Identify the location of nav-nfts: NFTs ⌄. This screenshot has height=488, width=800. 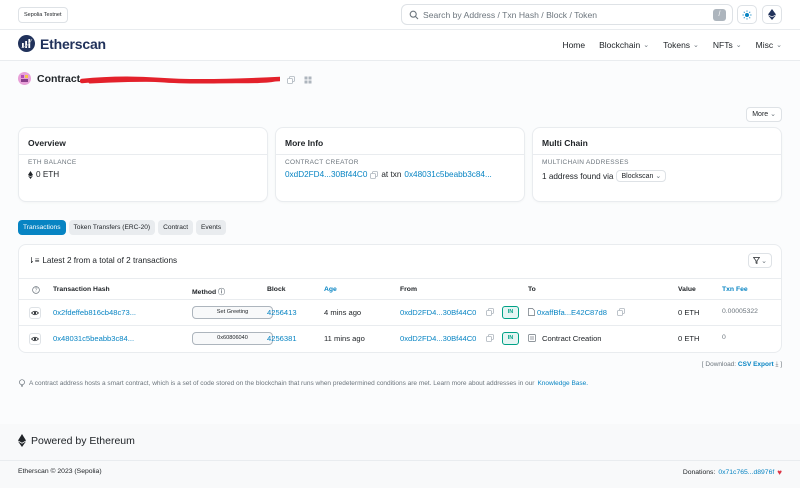
(727, 45).